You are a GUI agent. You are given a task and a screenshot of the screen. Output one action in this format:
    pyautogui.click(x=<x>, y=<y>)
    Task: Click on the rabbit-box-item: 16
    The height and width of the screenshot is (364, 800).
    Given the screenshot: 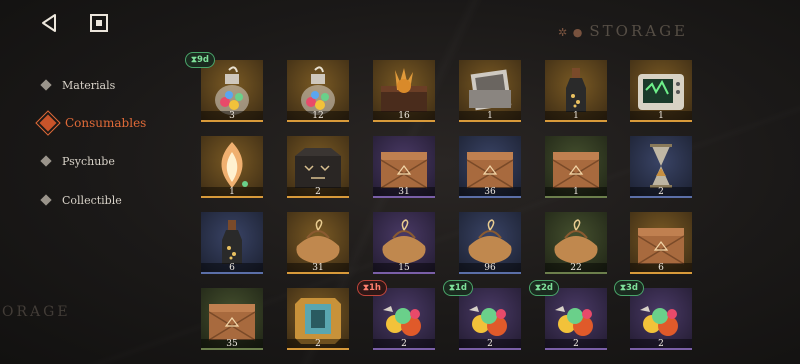 What is the action you would take?
    pyautogui.click(x=404, y=91)
    